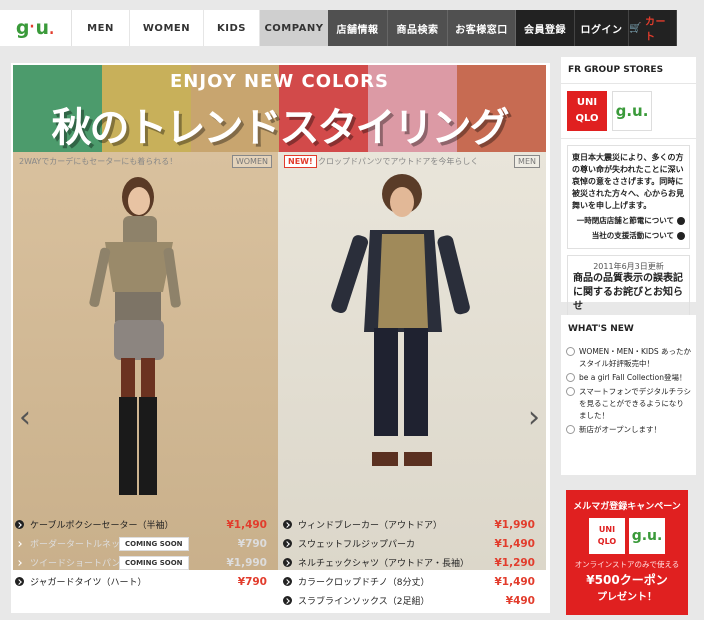 Image resolution: width=704 pixels, height=620 pixels. What do you see at coordinates (135, 336) in the screenshot?
I see `women-model-figure` at bounding box center [135, 336].